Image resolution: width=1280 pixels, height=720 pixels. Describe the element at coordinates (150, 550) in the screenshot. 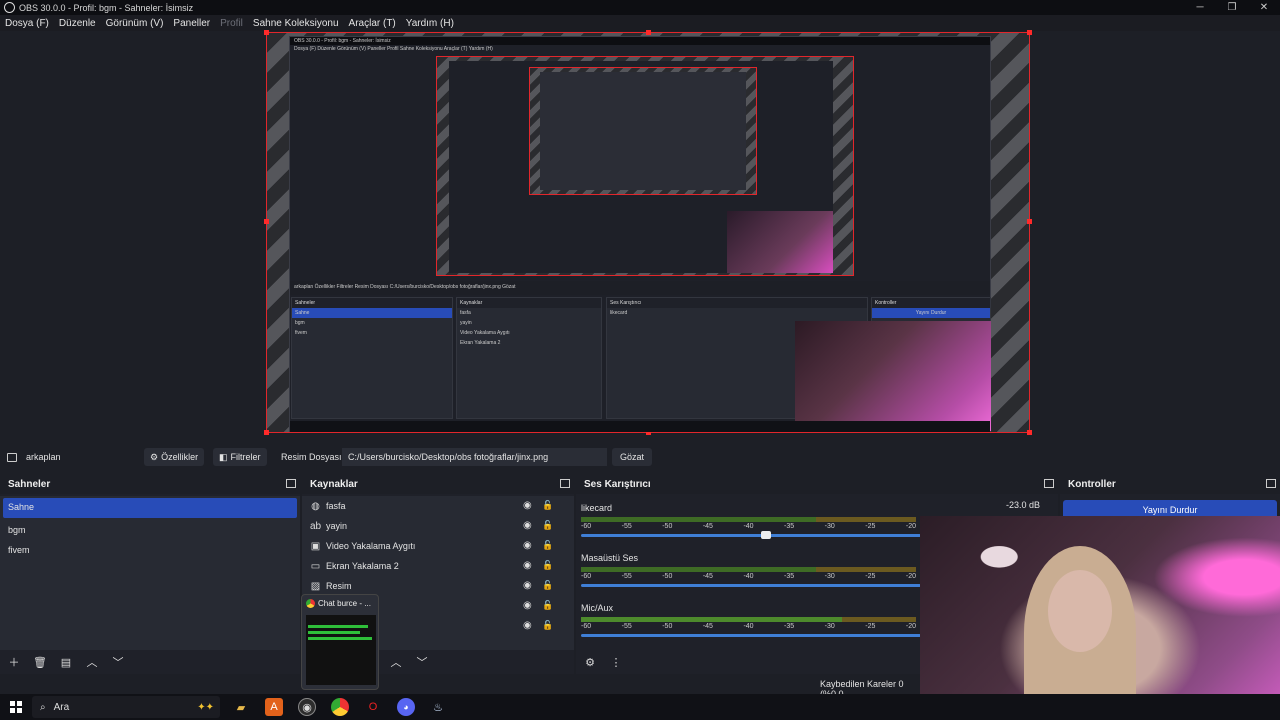

I see `scene-item: fivem` at that location.